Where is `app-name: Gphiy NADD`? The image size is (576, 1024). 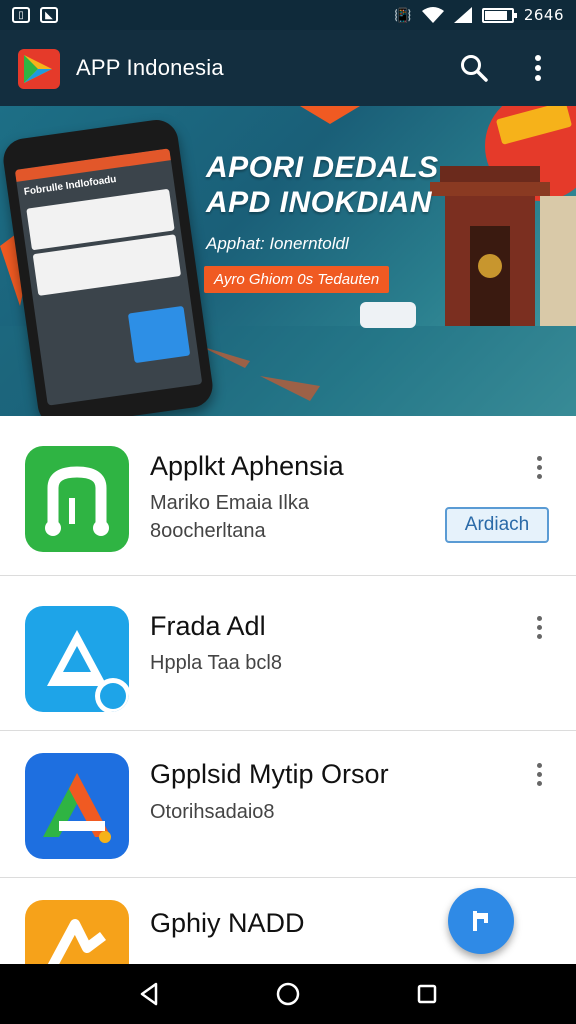
app-name: Gphiy NADD is located at coordinates (227, 923).